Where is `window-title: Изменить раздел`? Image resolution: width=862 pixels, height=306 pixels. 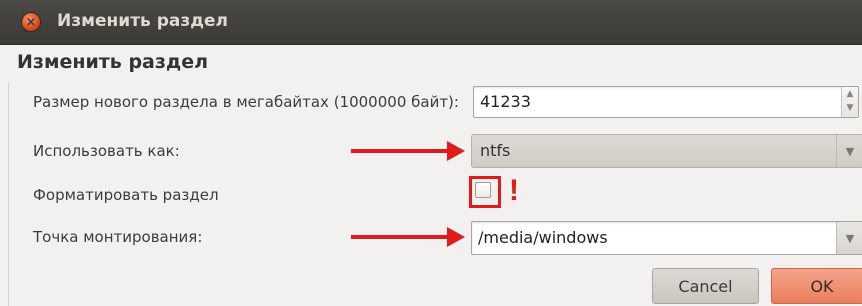
window-title: Изменить раздел is located at coordinates (142, 21).